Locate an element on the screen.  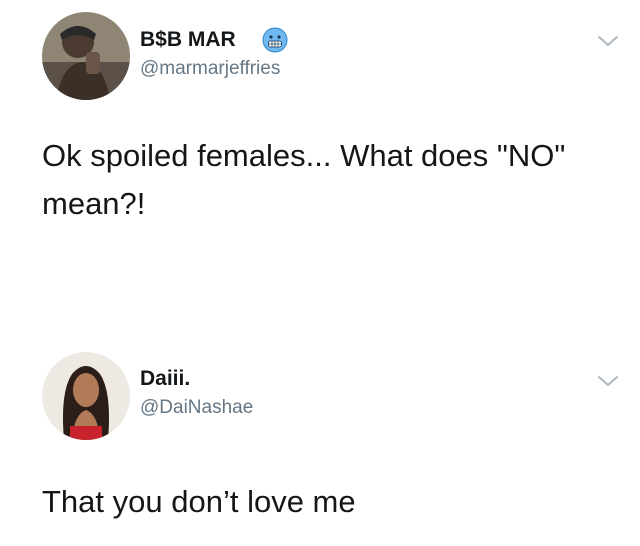
display-name: Daiii. is located at coordinates (165, 379).